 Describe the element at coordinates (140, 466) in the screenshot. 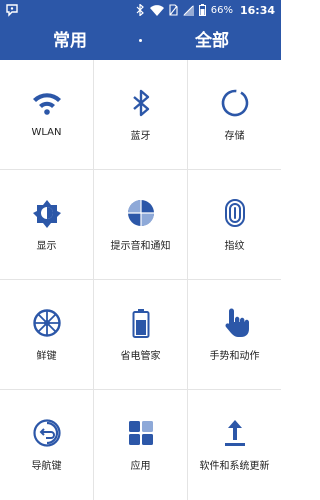

I see `settings-item-label: 应用` at that location.